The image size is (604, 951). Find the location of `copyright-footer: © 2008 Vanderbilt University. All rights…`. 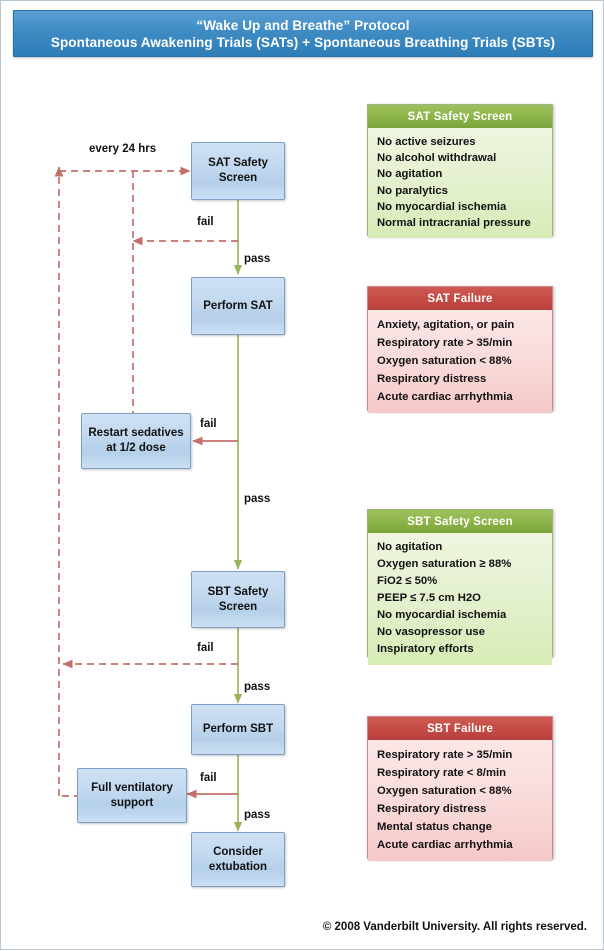

copyright-footer: © 2008 Vanderbilt University. All rights… is located at coordinates (454, 927).